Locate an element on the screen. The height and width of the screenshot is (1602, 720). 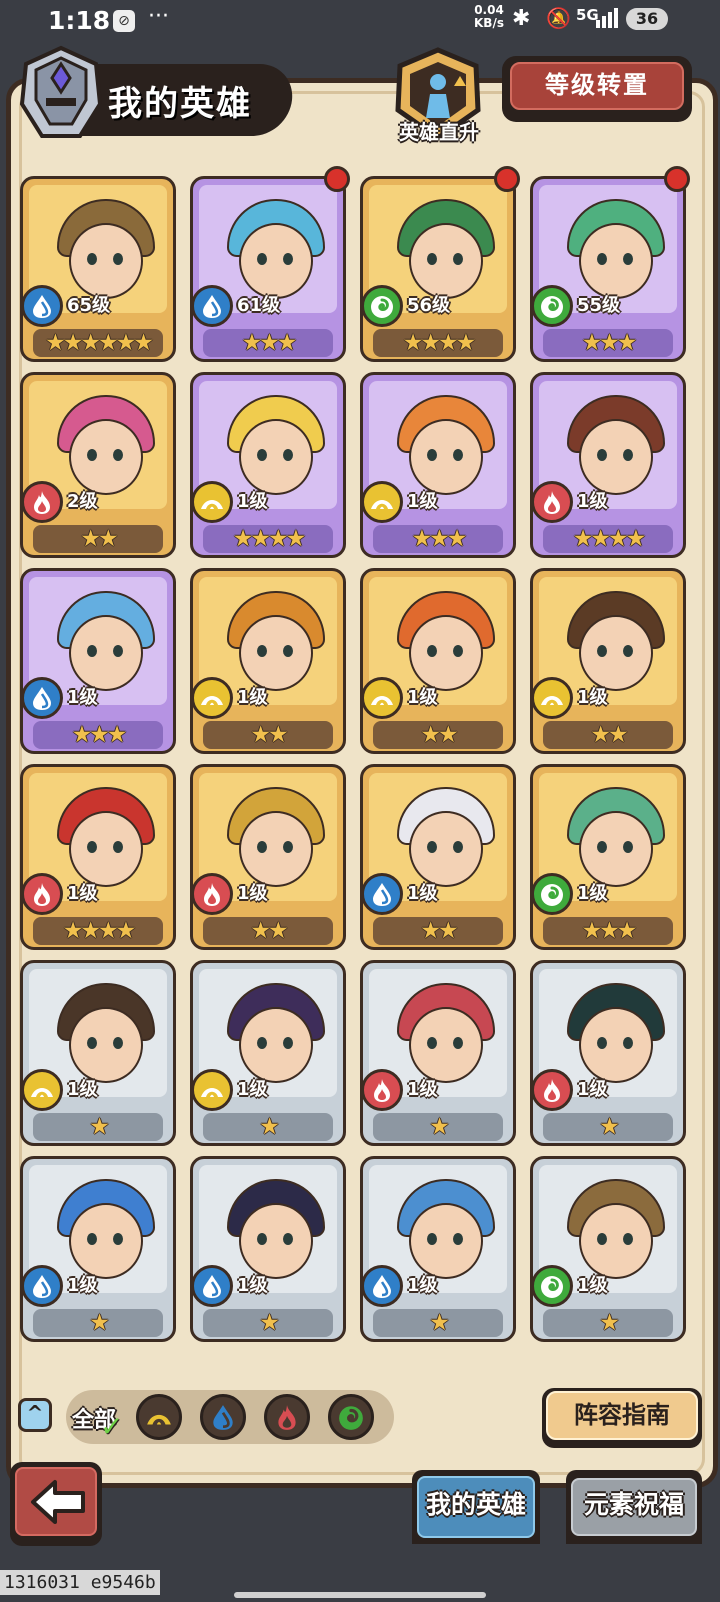
lineup-guide-button: 阵容指南 is located at coordinates (622, 1418).